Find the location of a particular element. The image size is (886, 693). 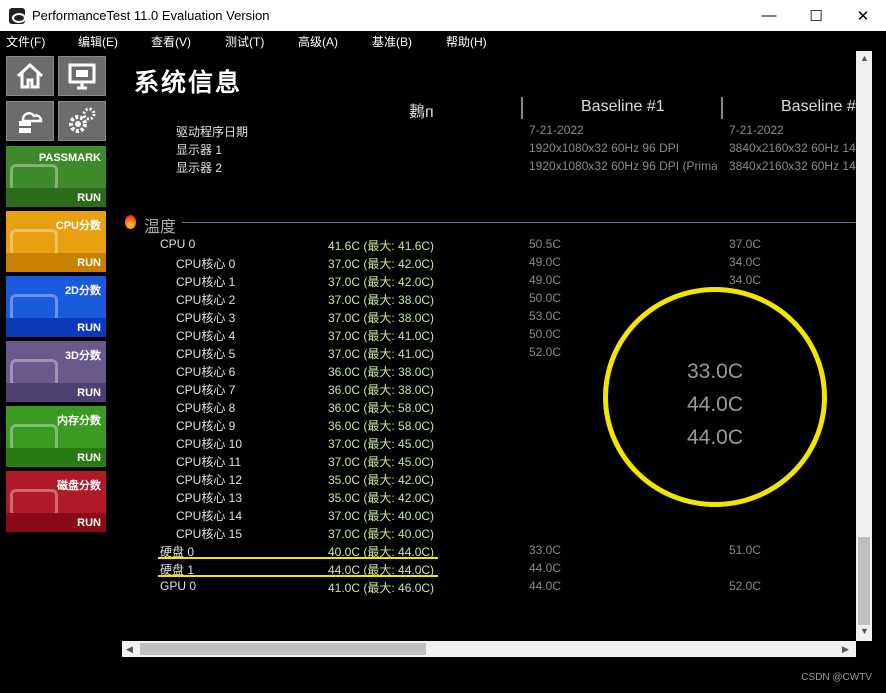

maximize-button: ☐ is located at coordinates (816, 15).